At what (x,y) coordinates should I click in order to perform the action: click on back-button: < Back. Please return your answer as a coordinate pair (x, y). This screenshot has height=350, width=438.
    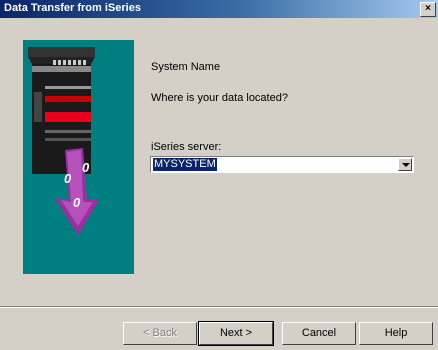
    Looking at the image, I should click on (160, 333).